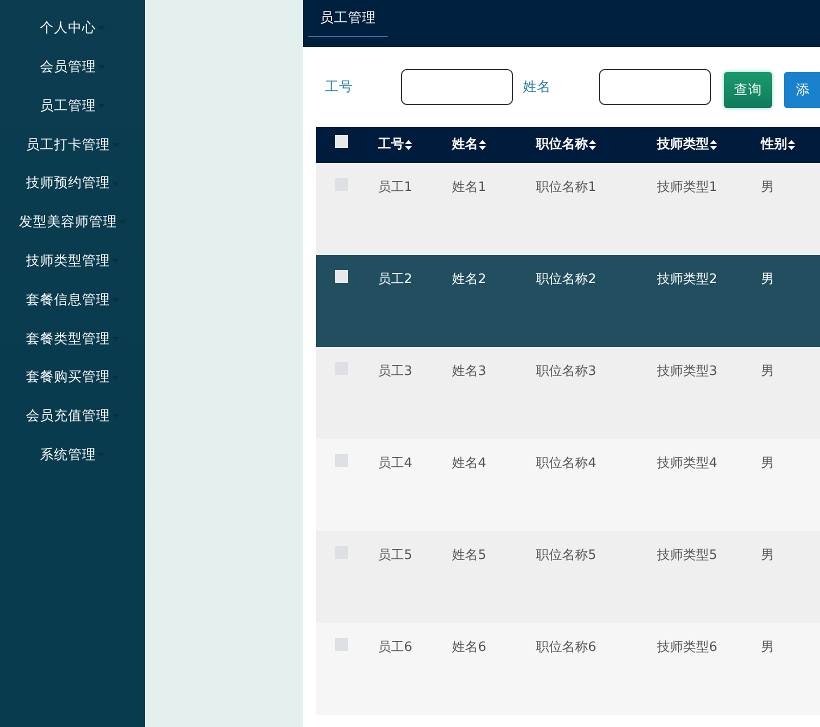 This screenshot has width=820, height=727. What do you see at coordinates (68, 28) in the screenshot?
I see `menu-item: 个人中心` at bounding box center [68, 28].